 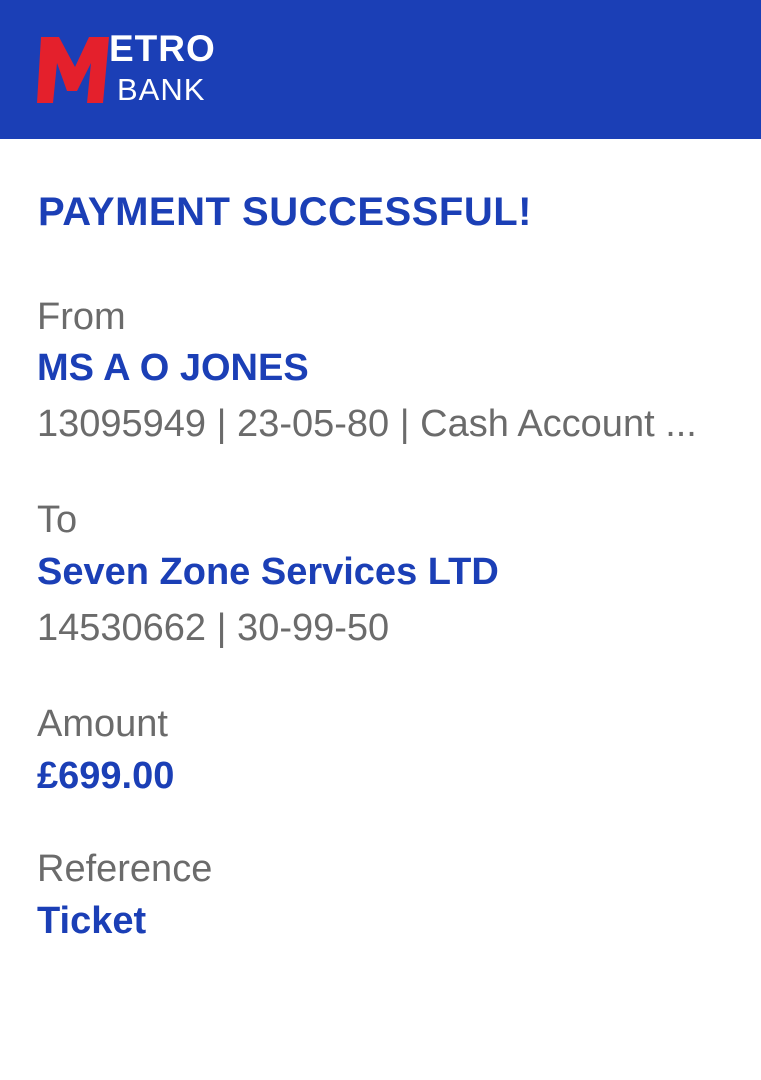 What do you see at coordinates (161, 89) in the screenshot?
I see `logo-bank-text: BANK` at bounding box center [161, 89].